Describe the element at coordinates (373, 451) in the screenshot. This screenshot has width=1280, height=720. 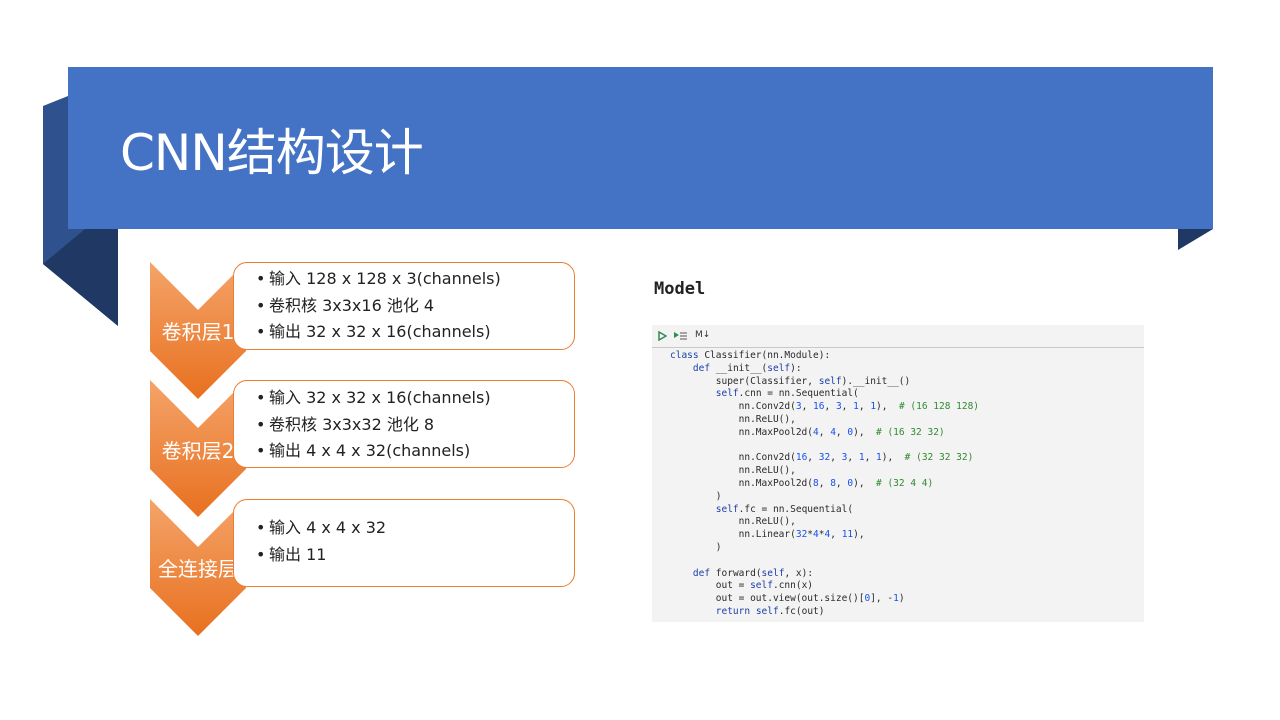
I see `bullet-item: 输出 4 x 4 x 32(channels)` at that location.